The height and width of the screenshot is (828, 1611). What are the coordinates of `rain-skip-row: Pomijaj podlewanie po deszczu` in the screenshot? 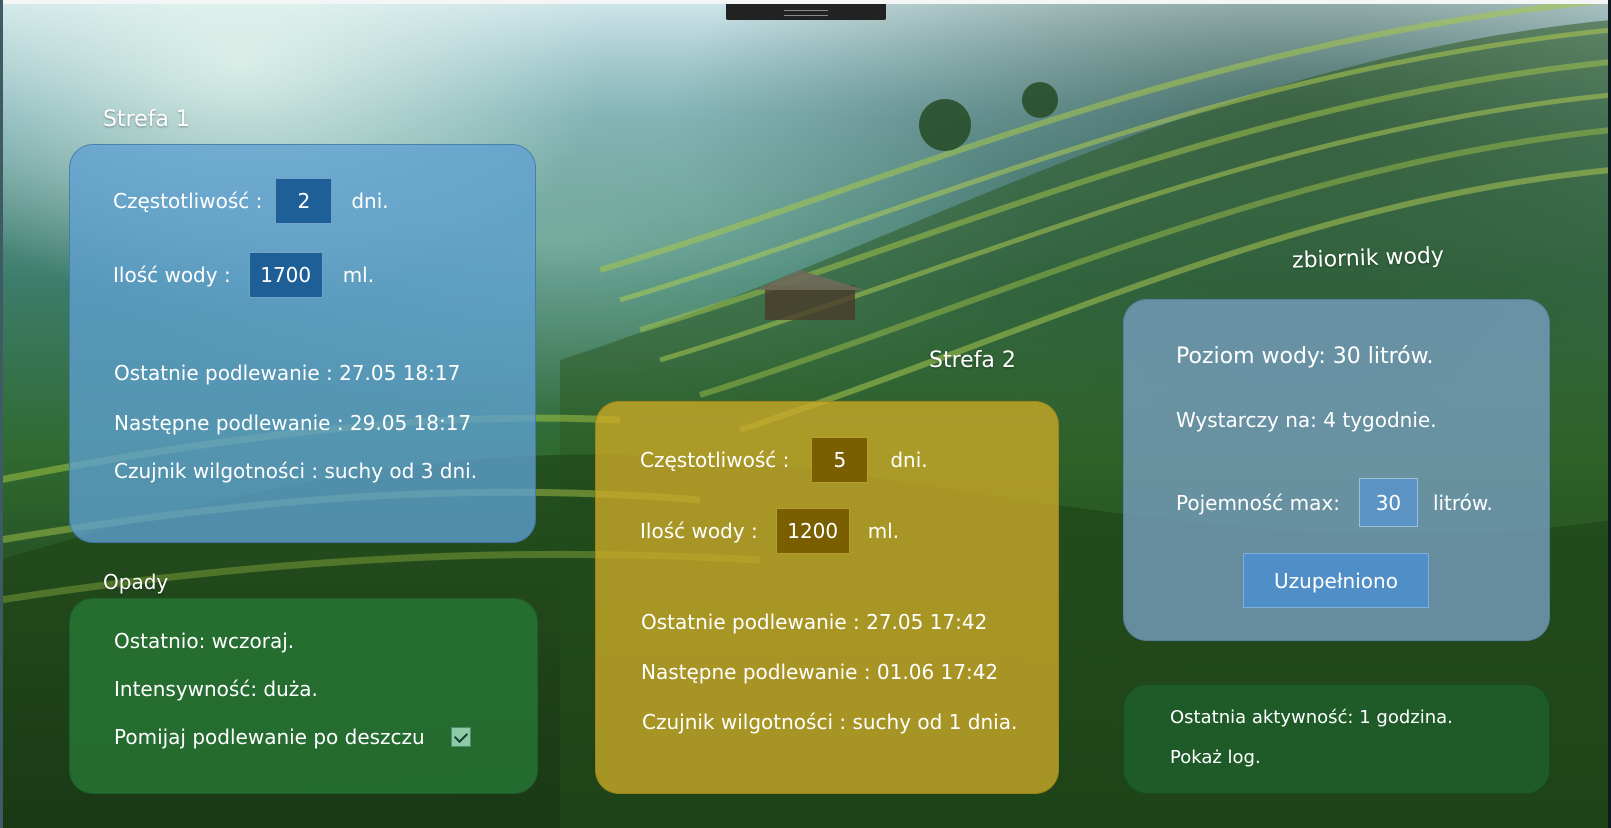 It's located at (292, 737).